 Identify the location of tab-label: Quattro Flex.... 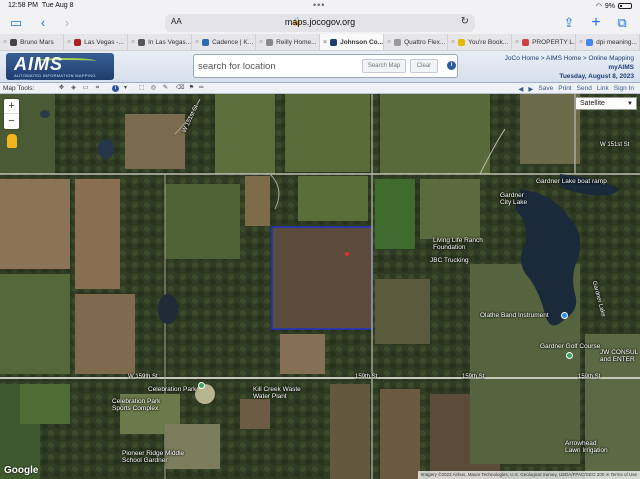
(425, 42).